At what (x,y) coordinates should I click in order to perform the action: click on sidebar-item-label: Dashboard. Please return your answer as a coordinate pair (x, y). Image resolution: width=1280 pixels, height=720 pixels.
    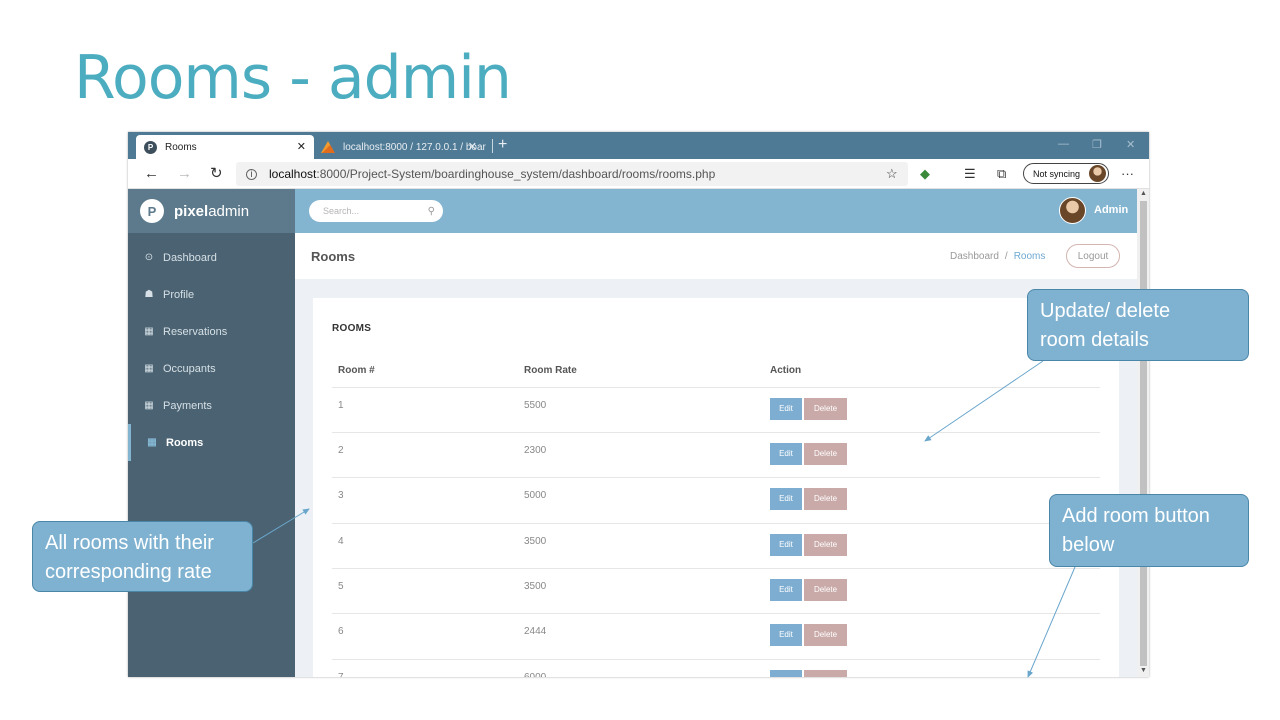
    Looking at the image, I should click on (190, 257).